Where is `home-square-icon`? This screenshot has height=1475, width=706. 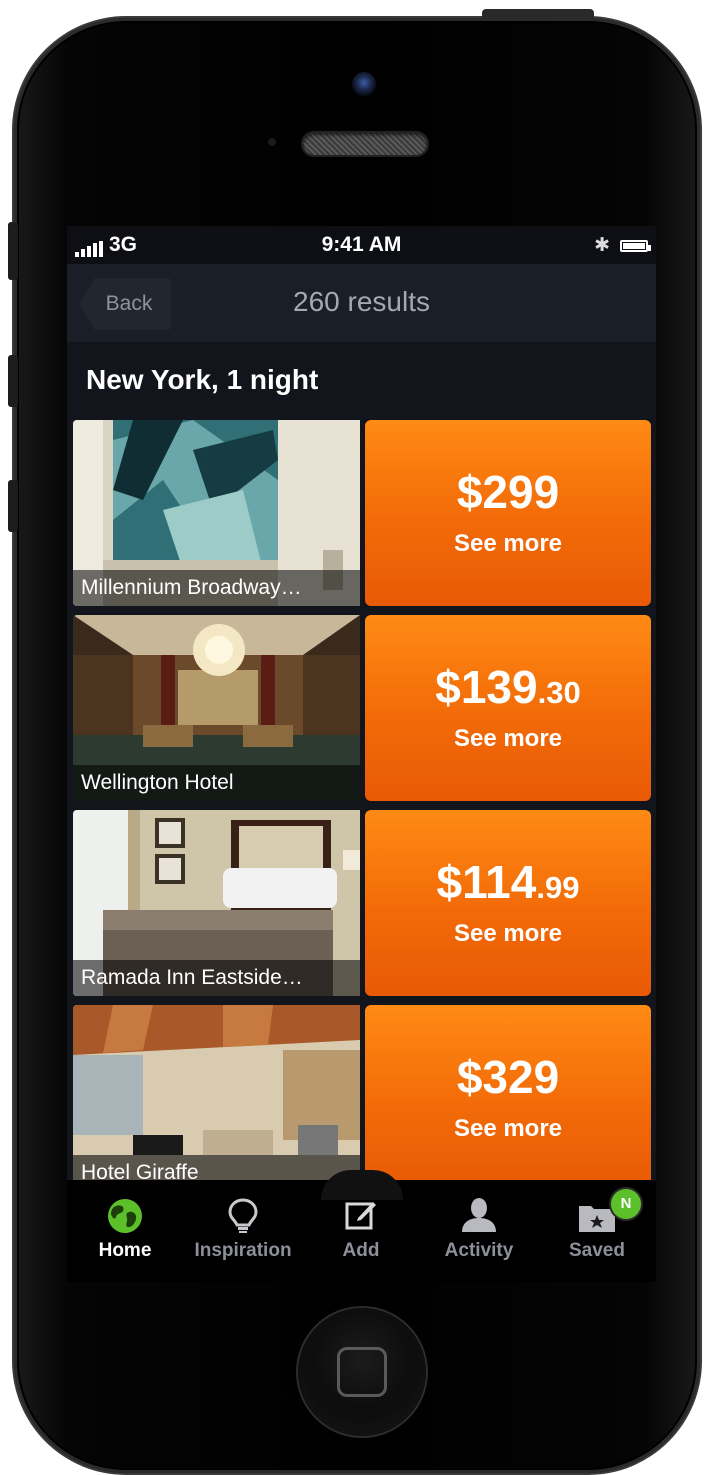
home-square-icon is located at coordinates (362, 1372).